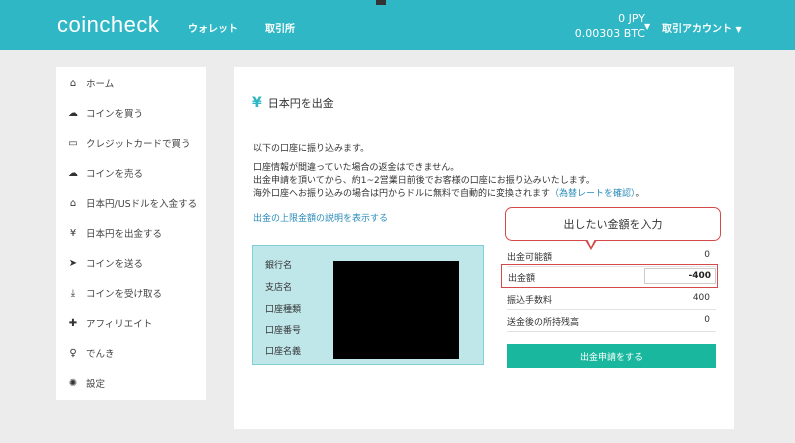 This screenshot has width=795, height=443. Describe the element at coordinates (283, 352) in the screenshot. I see `account-holder-label: 口座名義` at that location.